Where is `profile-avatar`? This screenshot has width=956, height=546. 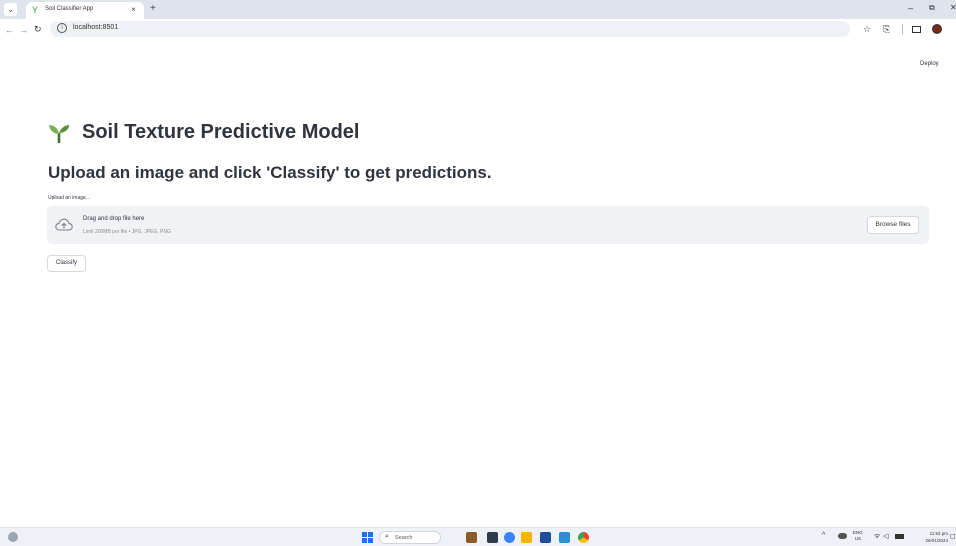
profile-avatar is located at coordinates (937, 29).